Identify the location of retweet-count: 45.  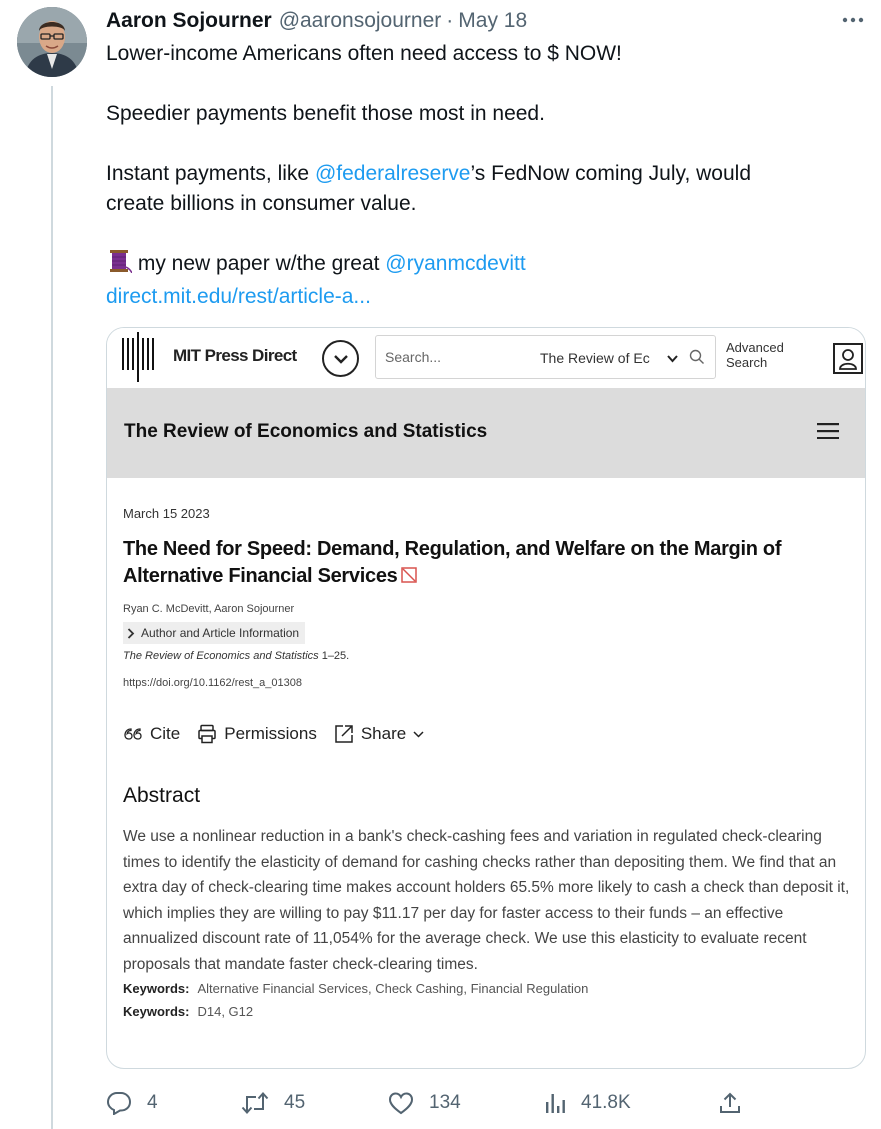
(295, 1102).